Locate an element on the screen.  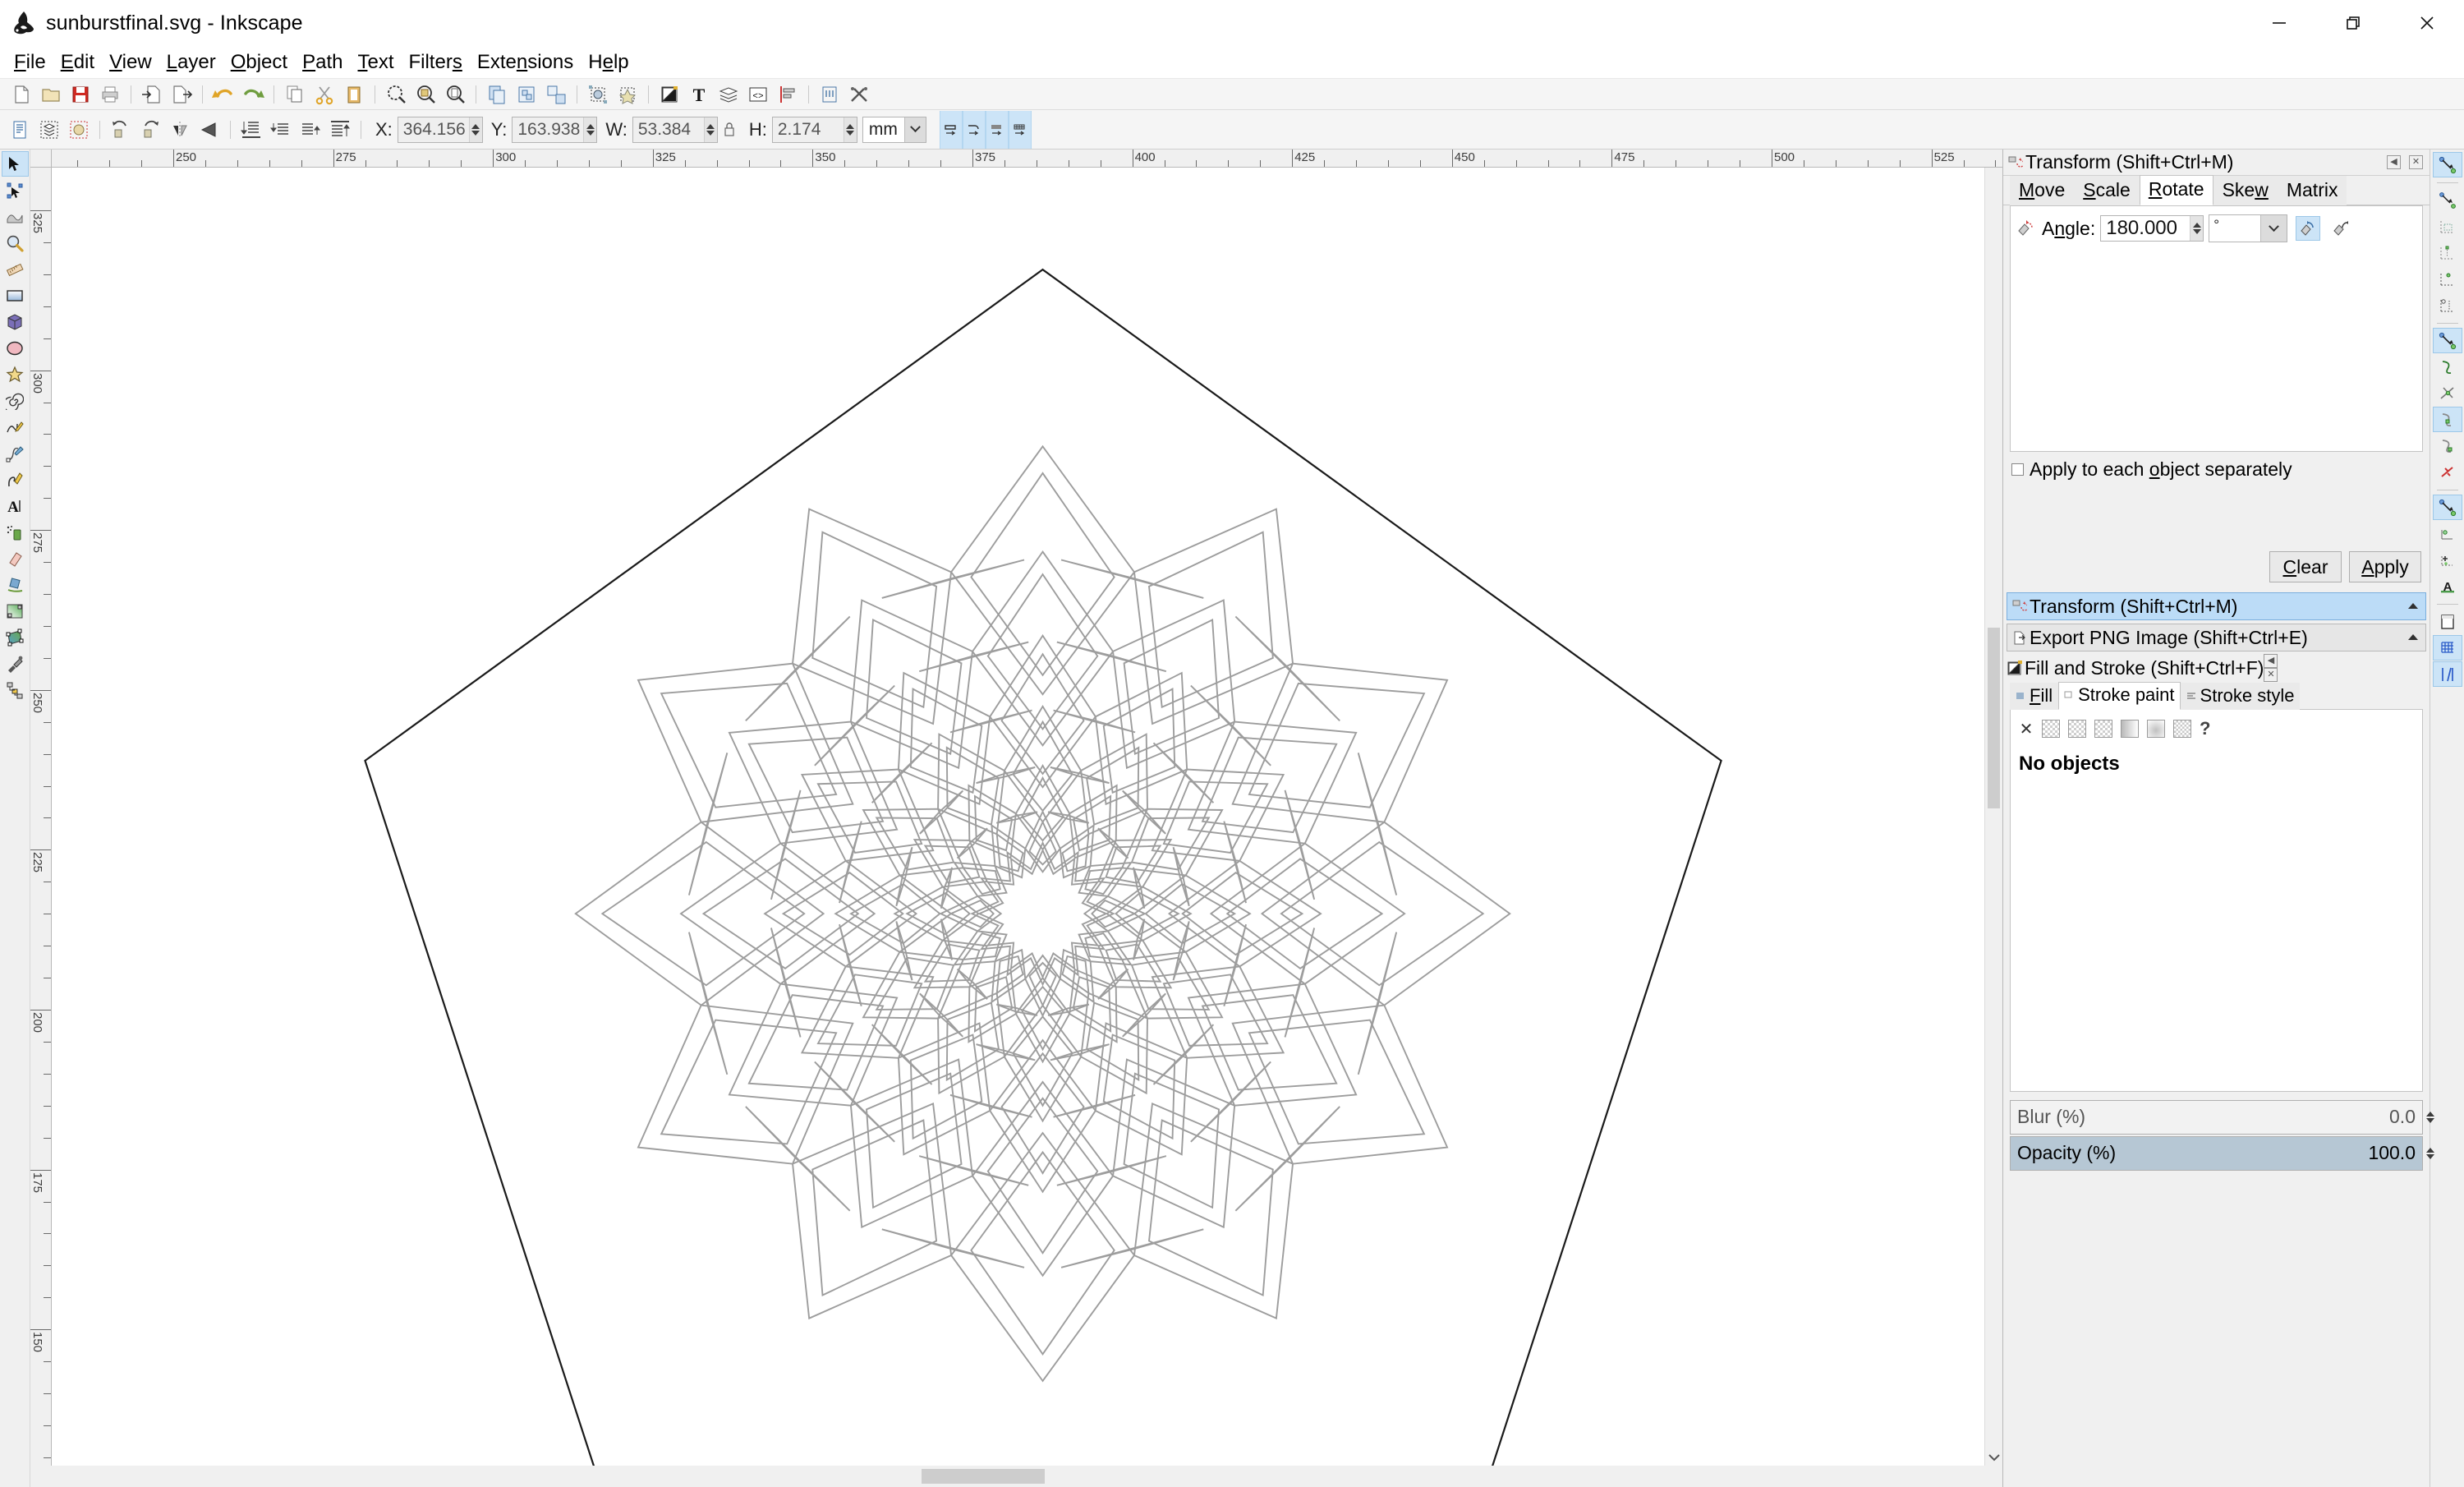
pattern-icon is located at coordinates (2130, 729).